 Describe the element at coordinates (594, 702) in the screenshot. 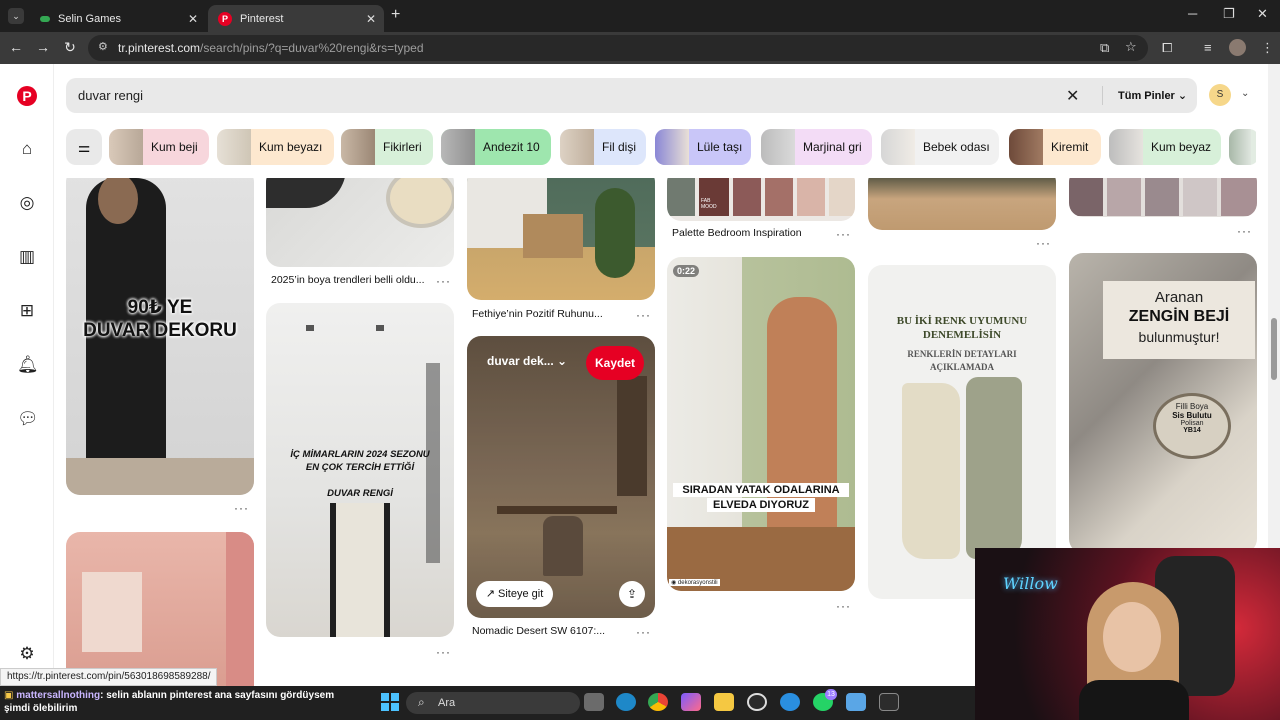

I see `task-view-icon` at that location.